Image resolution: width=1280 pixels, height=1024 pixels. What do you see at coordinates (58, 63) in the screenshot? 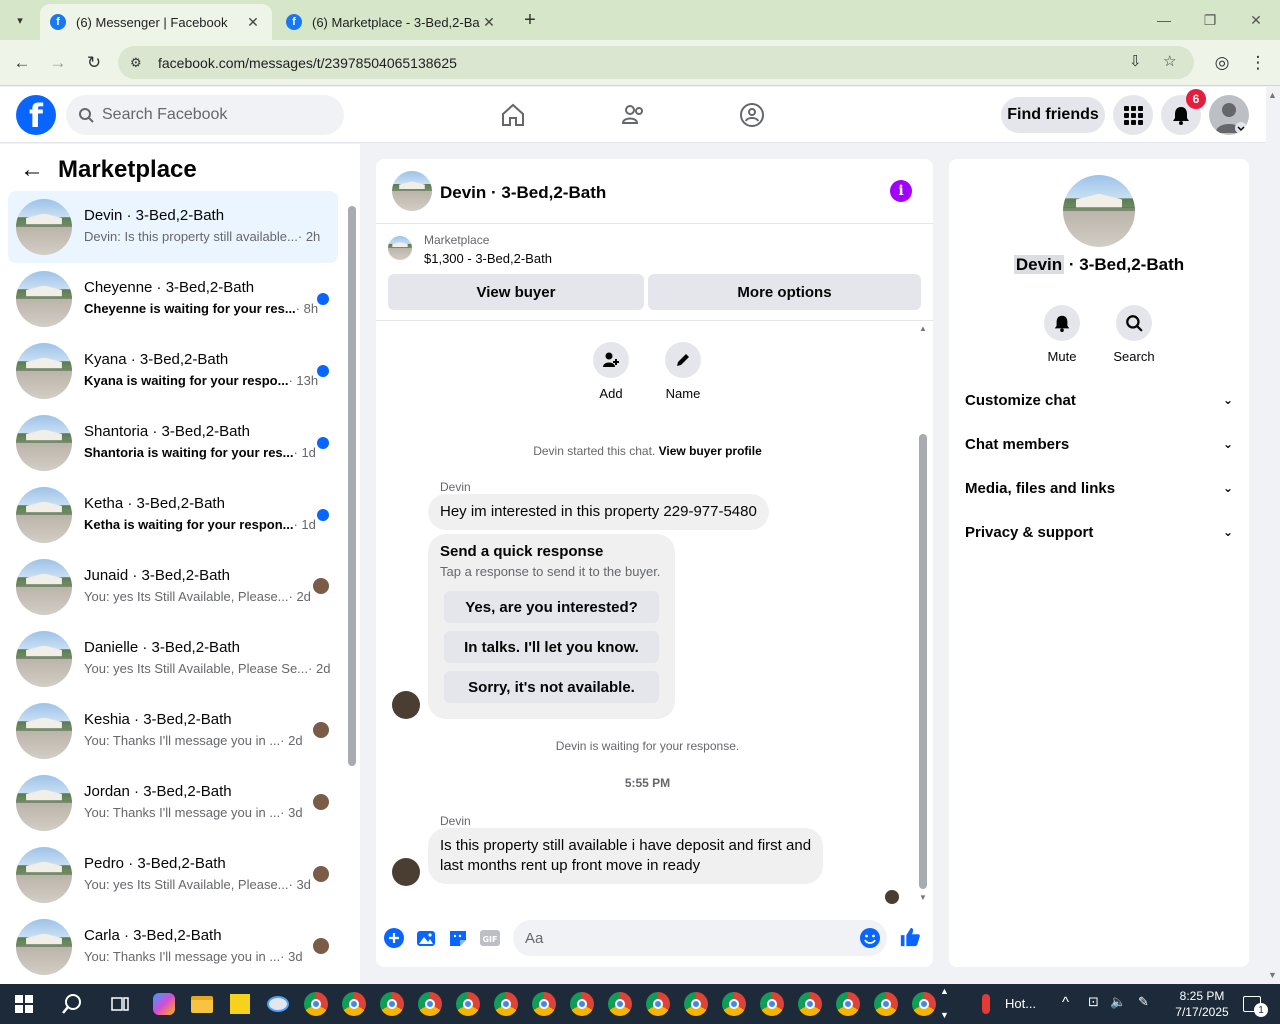
I see `forward-button: →` at bounding box center [58, 63].